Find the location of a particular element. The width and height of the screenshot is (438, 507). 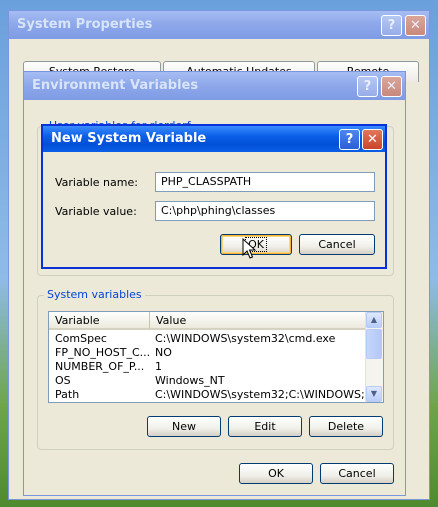

variable-name-label: Variable name: is located at coordinates (96, 182).